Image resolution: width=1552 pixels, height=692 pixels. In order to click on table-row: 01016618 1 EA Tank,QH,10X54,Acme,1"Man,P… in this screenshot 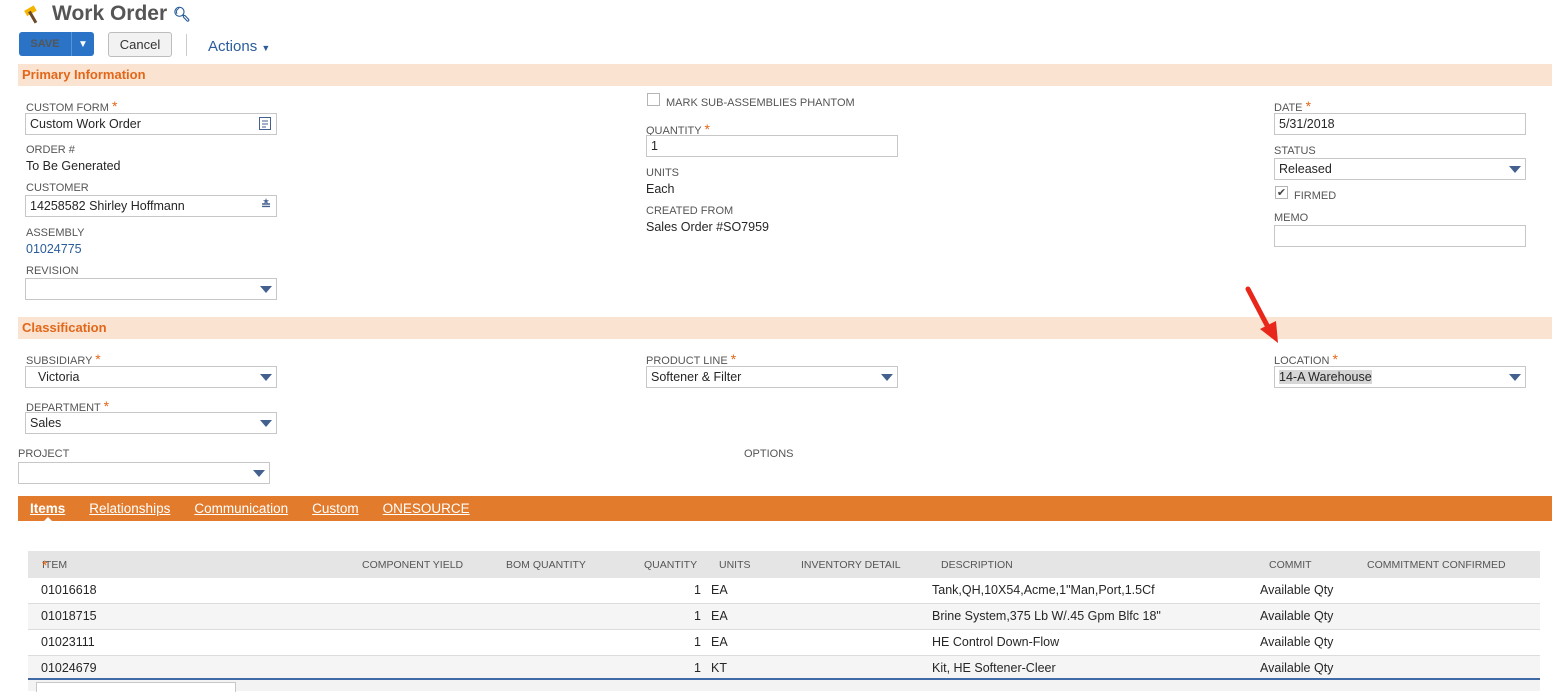, I will do `click(784, 591)`.